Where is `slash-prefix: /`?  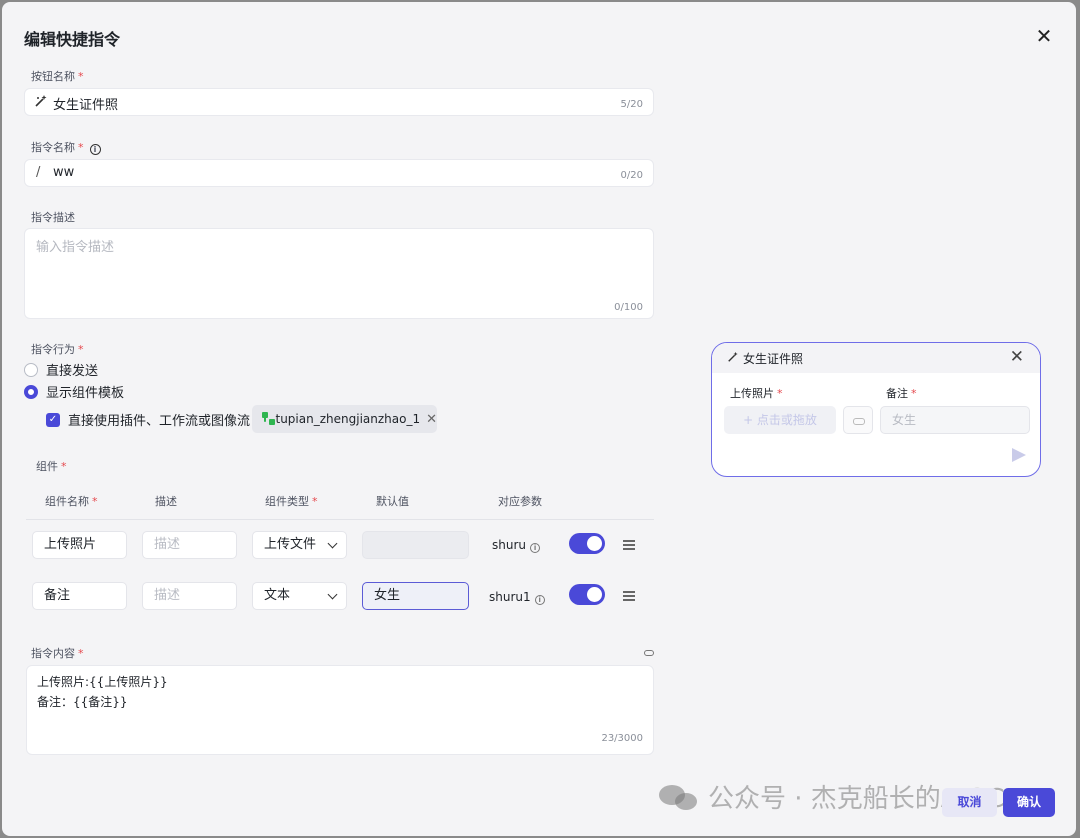 slash-prefix: / is located at coordinates (38, 172).